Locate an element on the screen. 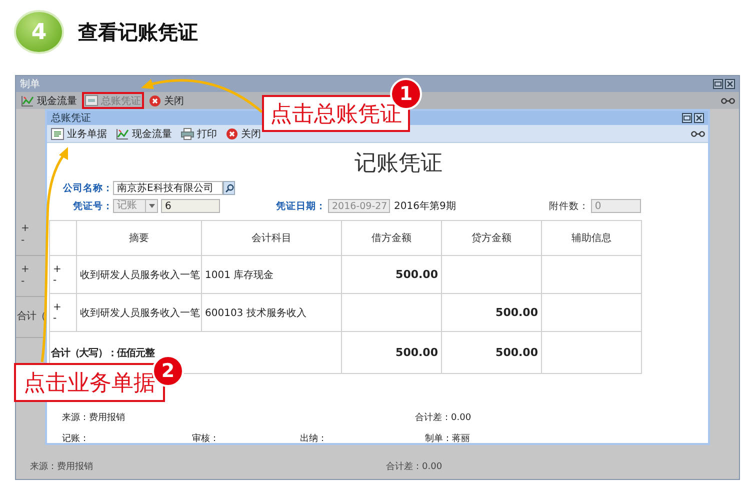 This screenshot has width=756, height=487. caret-icon is located at coordinates (151, 206).